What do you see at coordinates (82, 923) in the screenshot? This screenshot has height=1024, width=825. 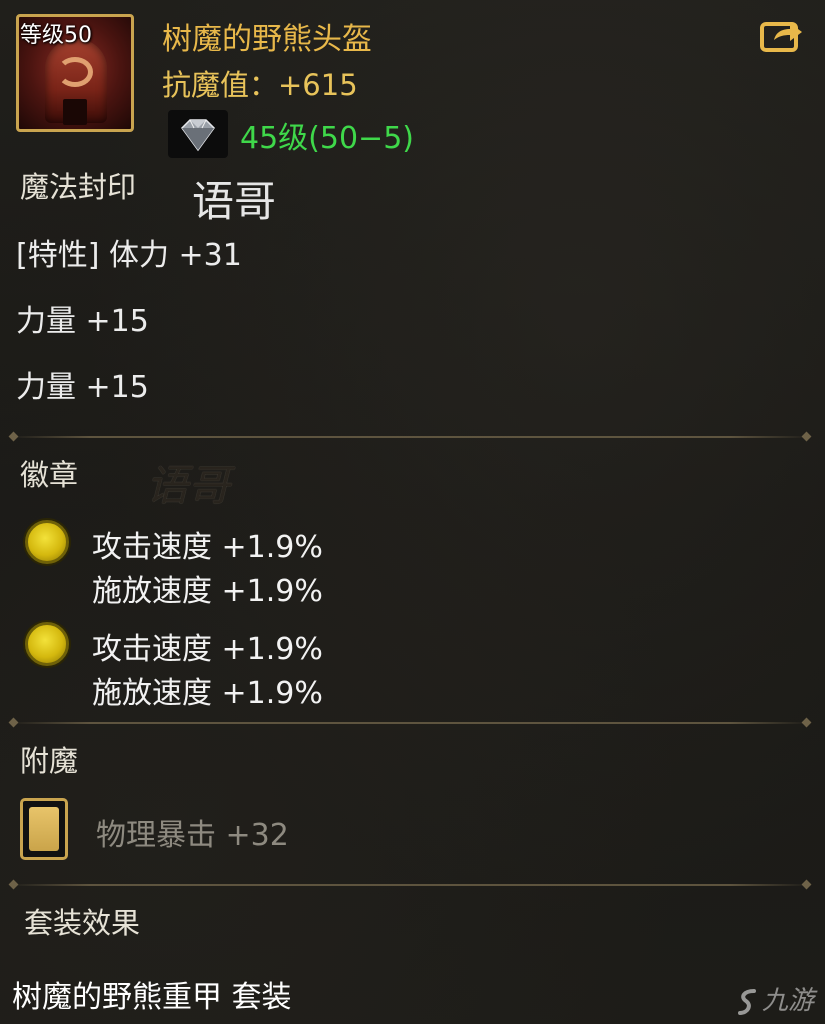 I see `section-title-set-effect: 套装效果` at bounding box center [82, 923].